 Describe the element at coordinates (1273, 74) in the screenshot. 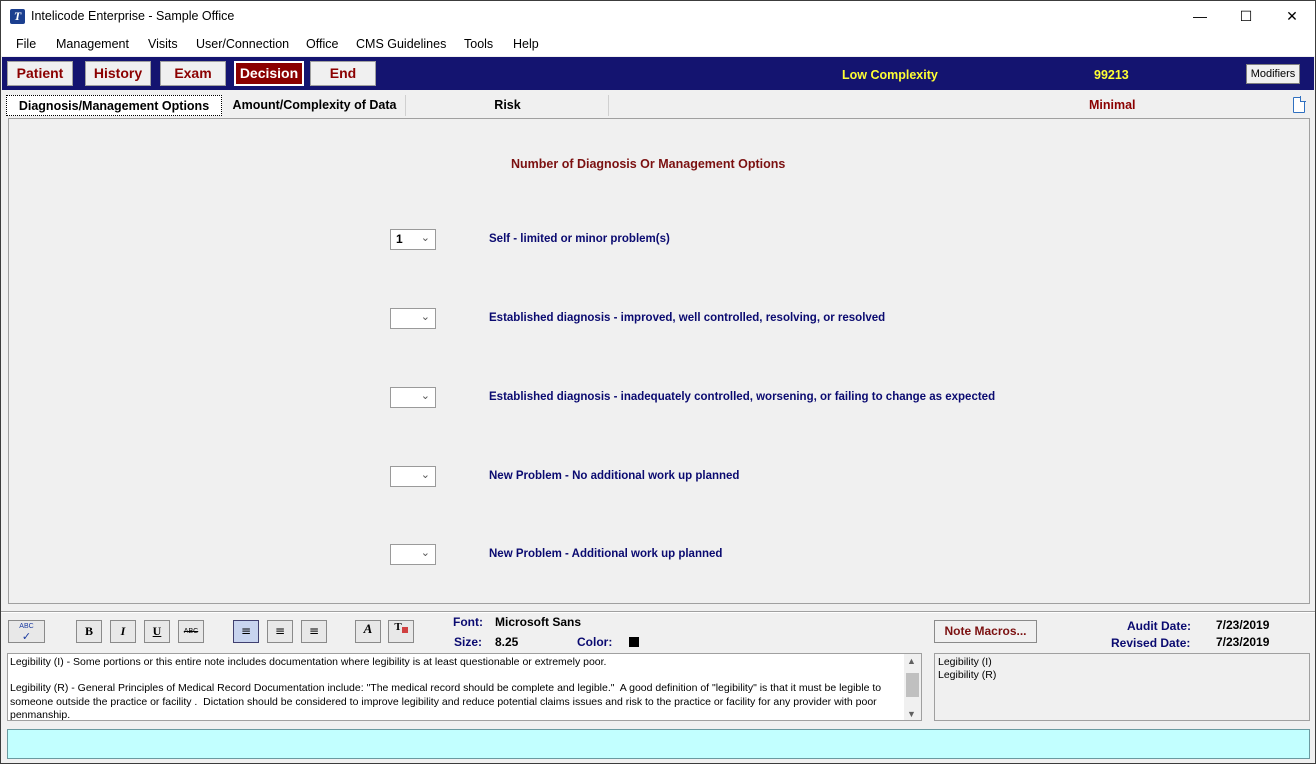

I see `modifiers-button: Modifiers` at that location.